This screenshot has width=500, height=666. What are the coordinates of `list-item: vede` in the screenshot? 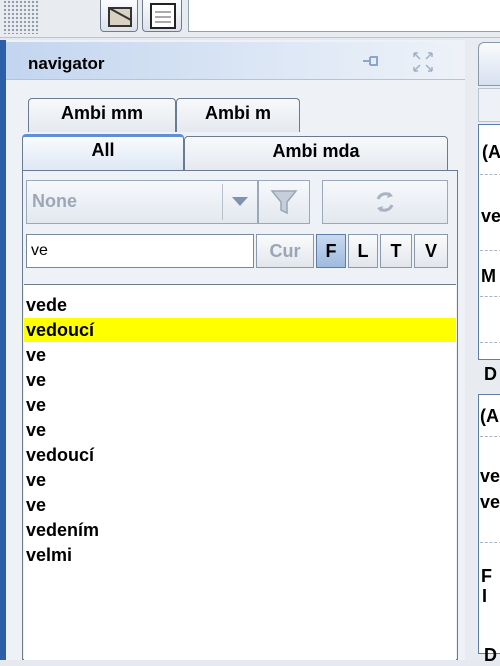 It's located at (240, 305).